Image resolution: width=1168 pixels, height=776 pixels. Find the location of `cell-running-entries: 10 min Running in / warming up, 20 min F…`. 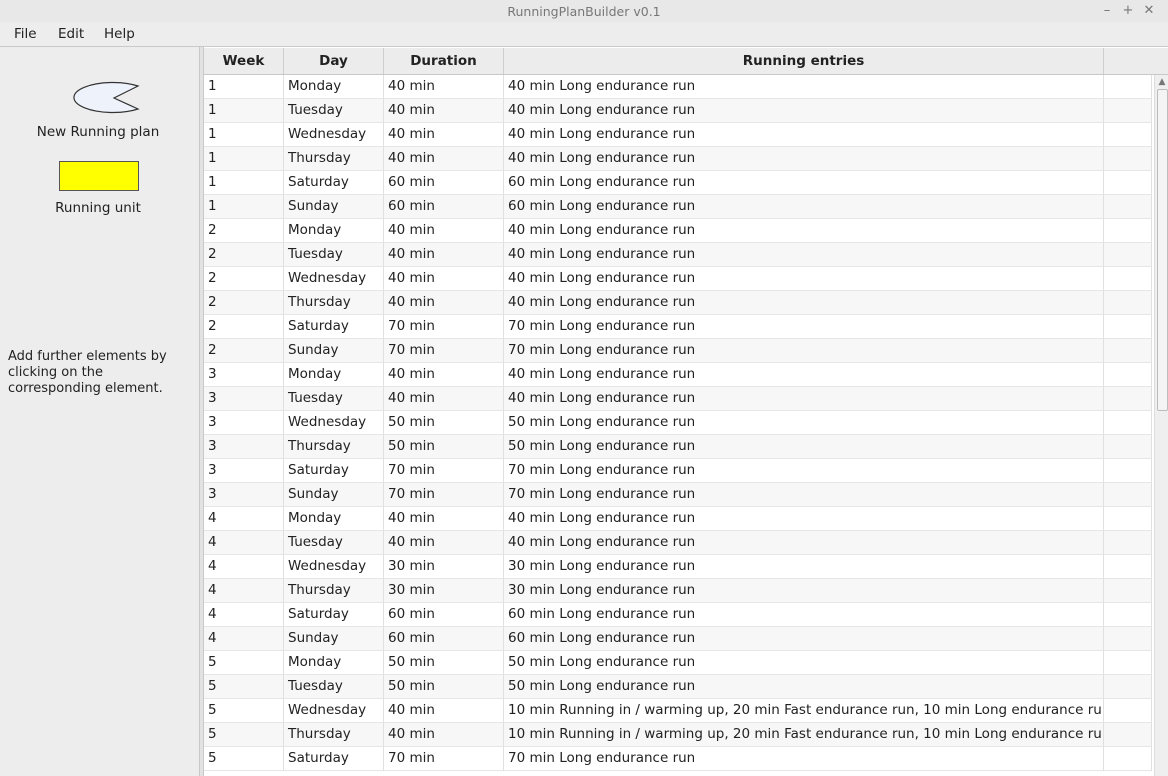

cell-running-entries: 10 min Running in / warming up, 20 min F… is located at coordinates (804, 735).